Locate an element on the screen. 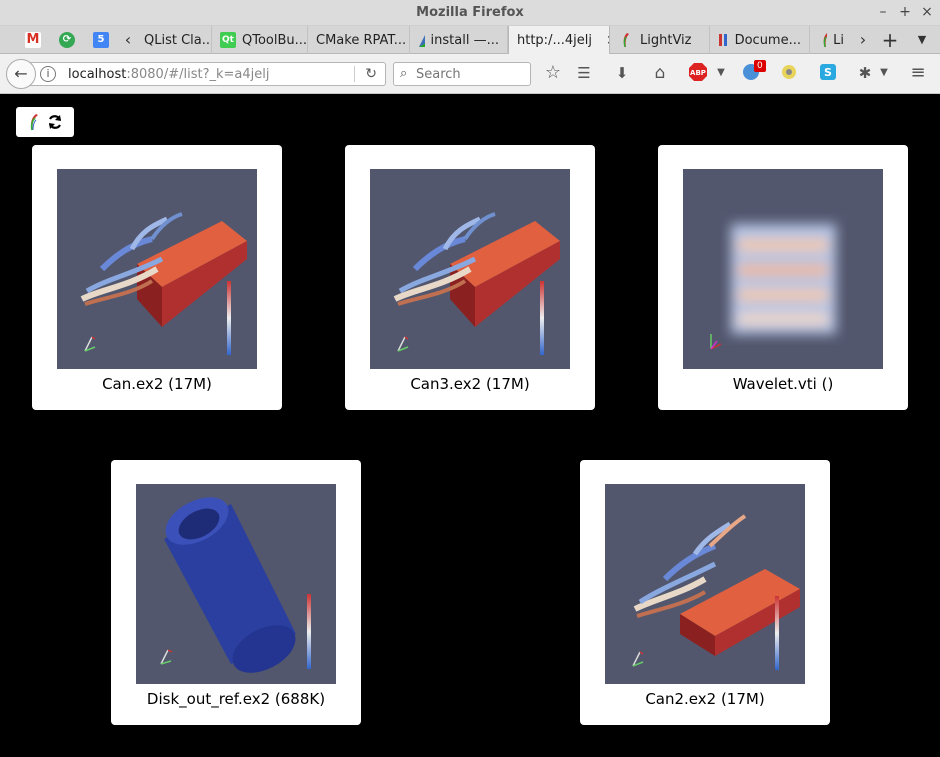 The width and height of the screenshot is (940, 757). tab-label: http:/...4jelj is located at coordinates (554, 40).